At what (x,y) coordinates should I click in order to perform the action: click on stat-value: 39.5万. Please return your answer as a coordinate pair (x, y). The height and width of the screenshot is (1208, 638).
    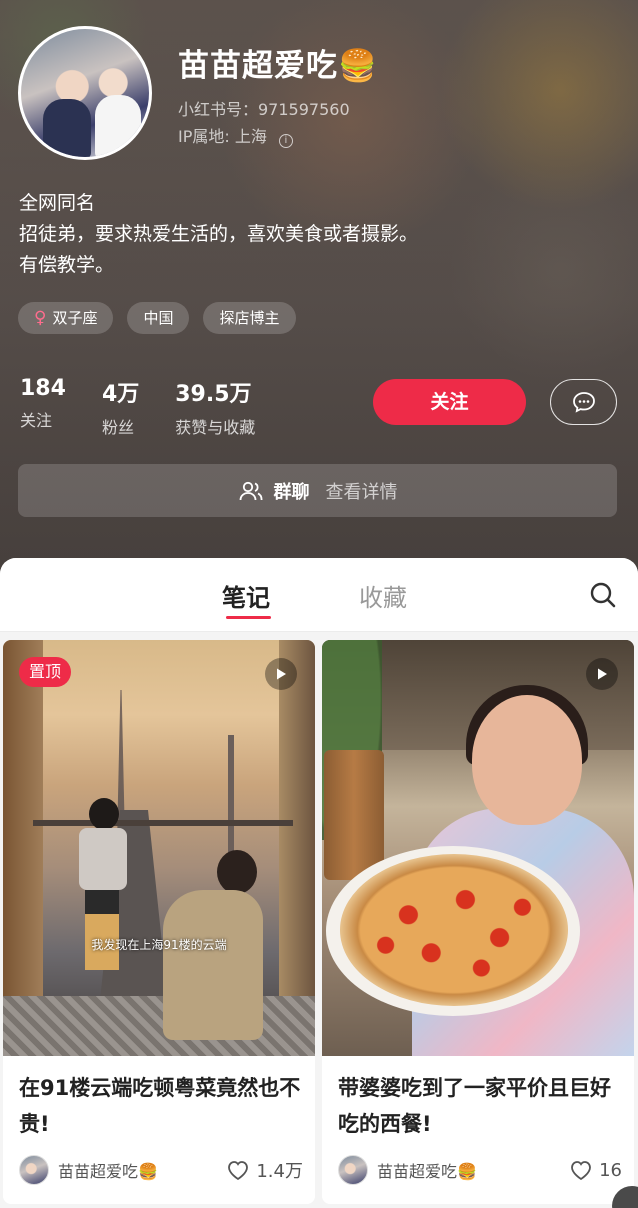
    Looking at the image, I should click on (213, 394).